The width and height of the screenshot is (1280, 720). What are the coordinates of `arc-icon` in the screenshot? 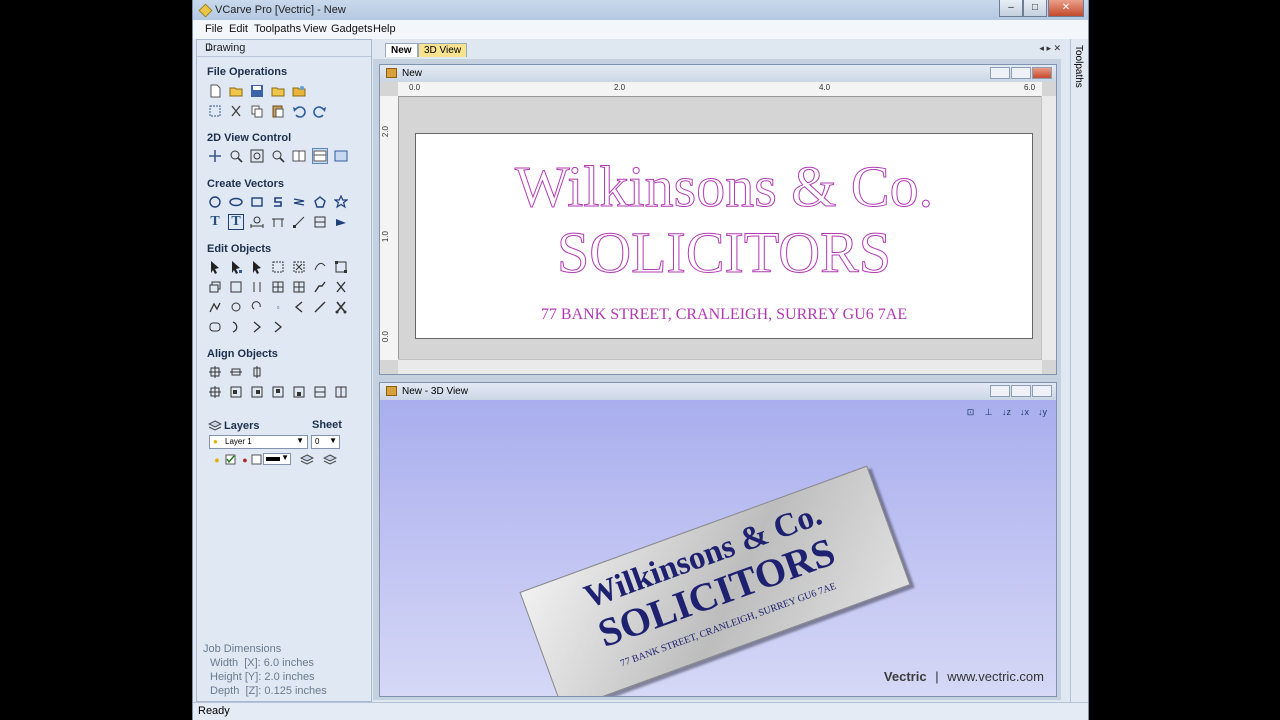 It's located at (236, 327).